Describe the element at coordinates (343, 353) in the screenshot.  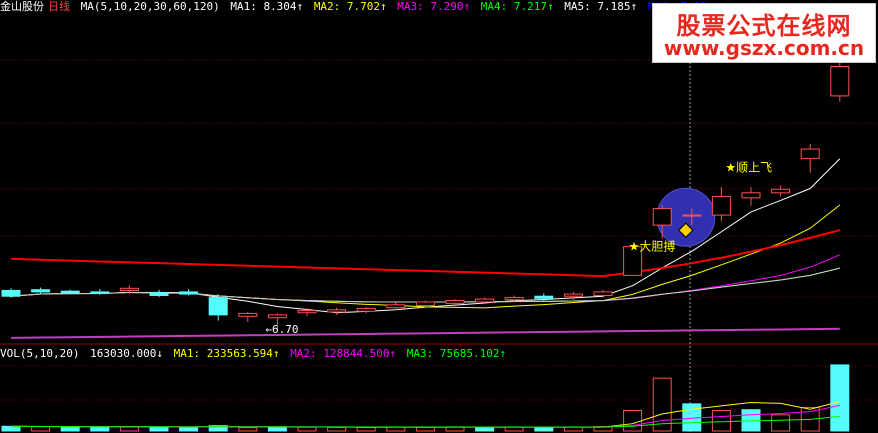
I see `vol-ma2-value: MA2: 128844.500↑` at that location.